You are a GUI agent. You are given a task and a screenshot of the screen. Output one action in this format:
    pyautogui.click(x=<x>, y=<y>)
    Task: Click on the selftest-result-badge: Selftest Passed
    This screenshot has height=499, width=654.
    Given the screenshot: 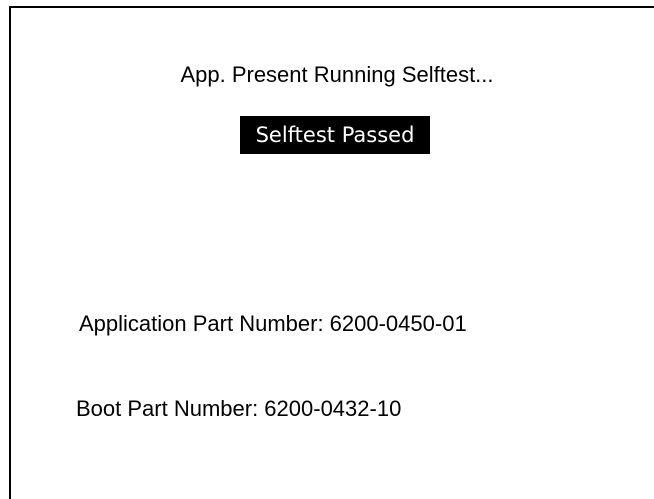 What is the action you would take?
    pyautogui.click(x=335, y=135)
    